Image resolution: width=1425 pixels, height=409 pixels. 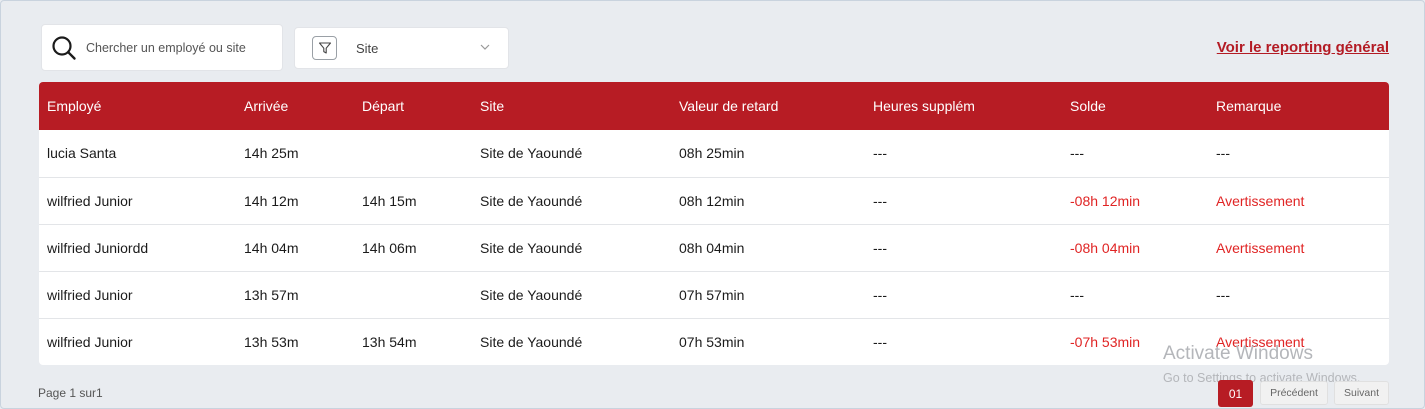 What do you see at coordinates (389, 200) in the screenshot?
I see `cell-departure: 14h 15m` at bounding box center [389, 200].